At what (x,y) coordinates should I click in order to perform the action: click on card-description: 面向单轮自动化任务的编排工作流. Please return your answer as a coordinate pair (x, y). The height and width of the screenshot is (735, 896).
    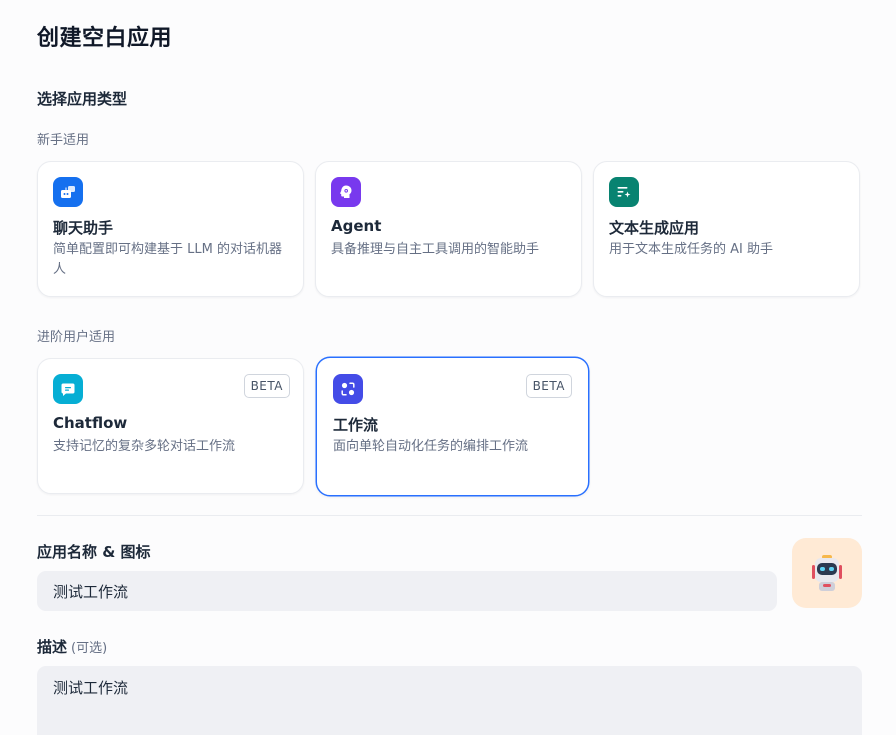
    Looking at the image, I should click on (431, 446).